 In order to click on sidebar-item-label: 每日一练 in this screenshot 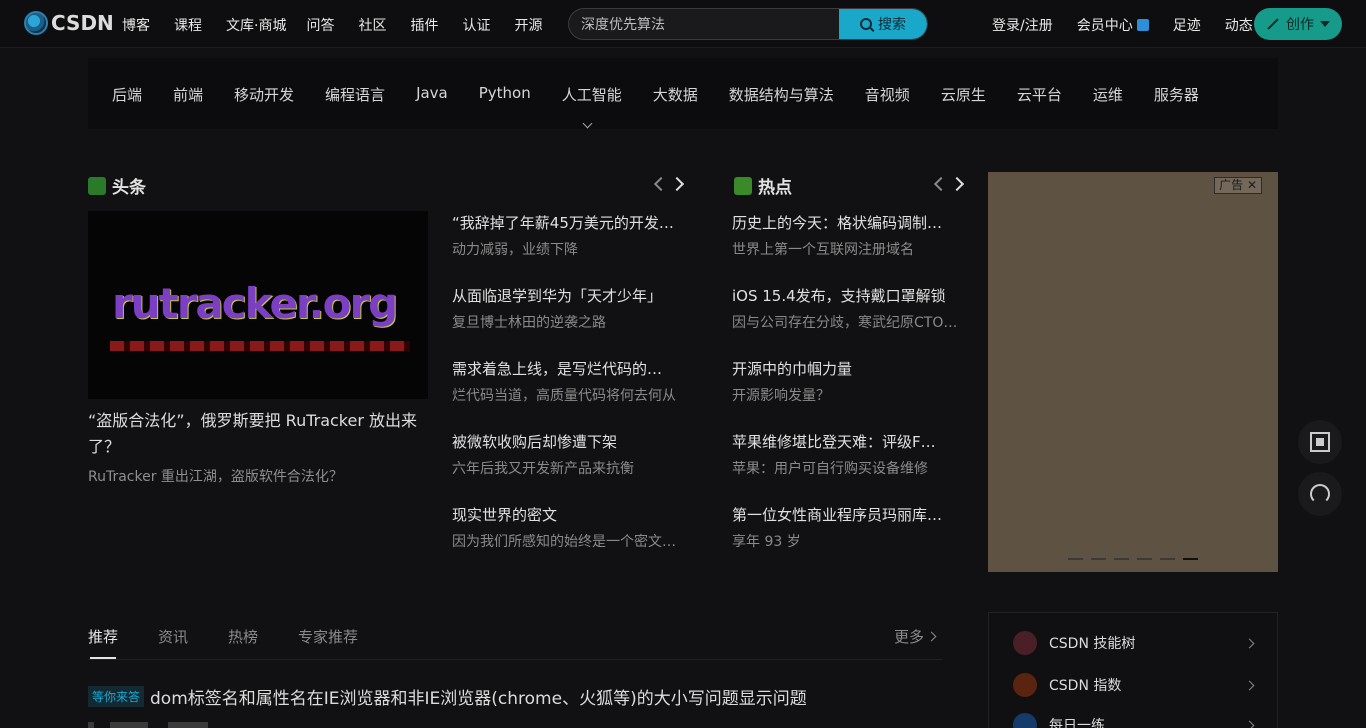, I will do `click(1077, 723)`.